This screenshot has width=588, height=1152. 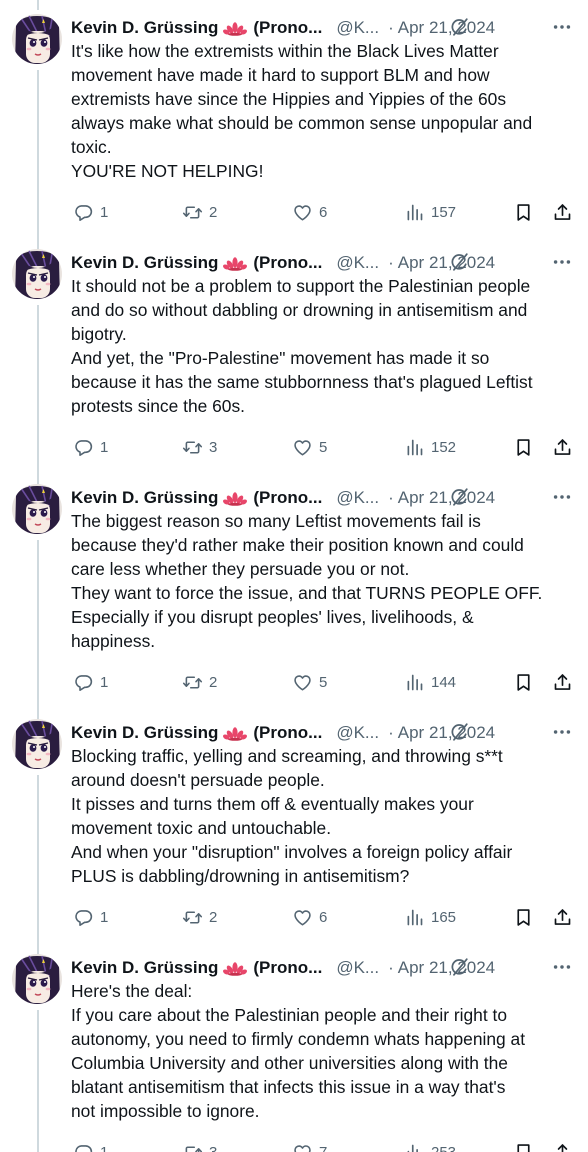 I want to click on share-icon, so click(x=562, y=1147).